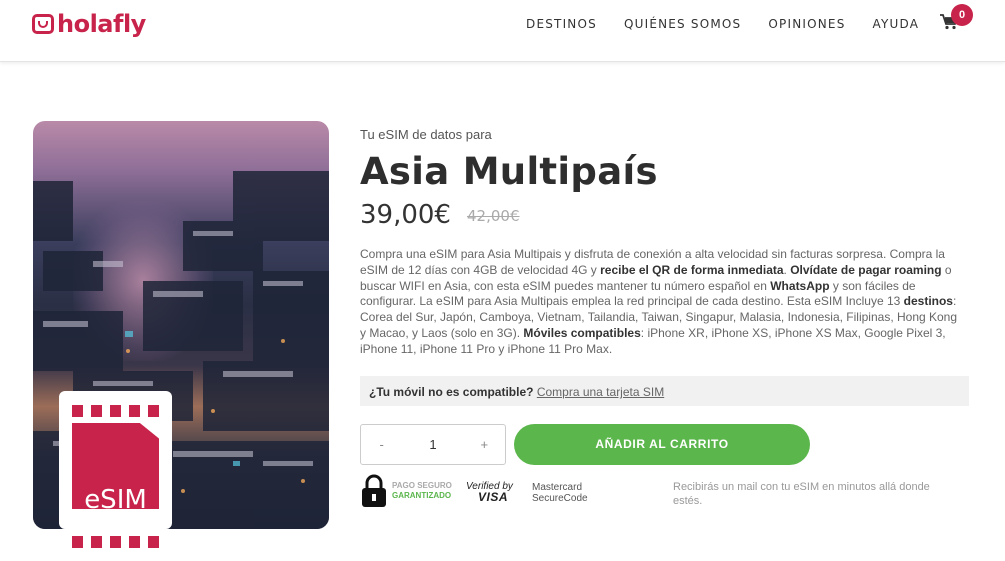 The width and height of the screenshot is (1005, 561). I want to click on secure-payment-text: PAGO SEGURO GARANTIZADO, so click(422, 491).